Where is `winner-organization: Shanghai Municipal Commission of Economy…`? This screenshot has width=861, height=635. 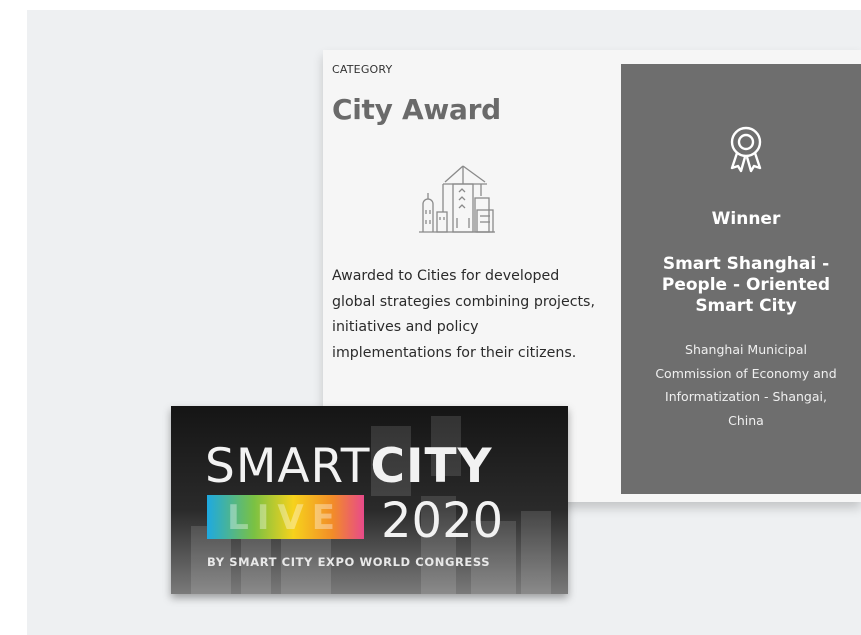
winner-organization: Shanghai Municipal Commission of Economy… is located at coordinates (746, 385).